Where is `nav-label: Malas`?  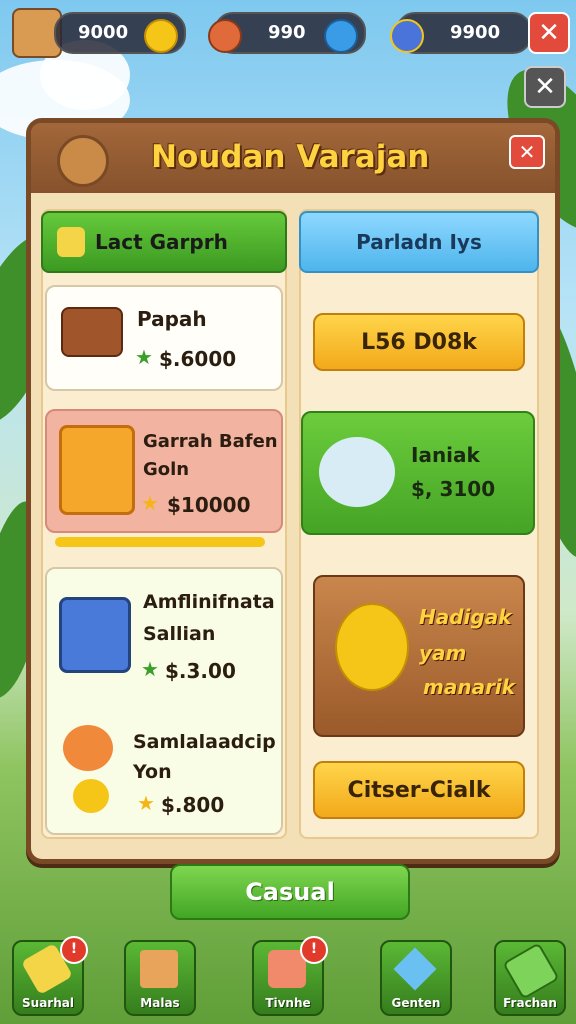
nav-label: Malas is located at coordinates (160, 1003).